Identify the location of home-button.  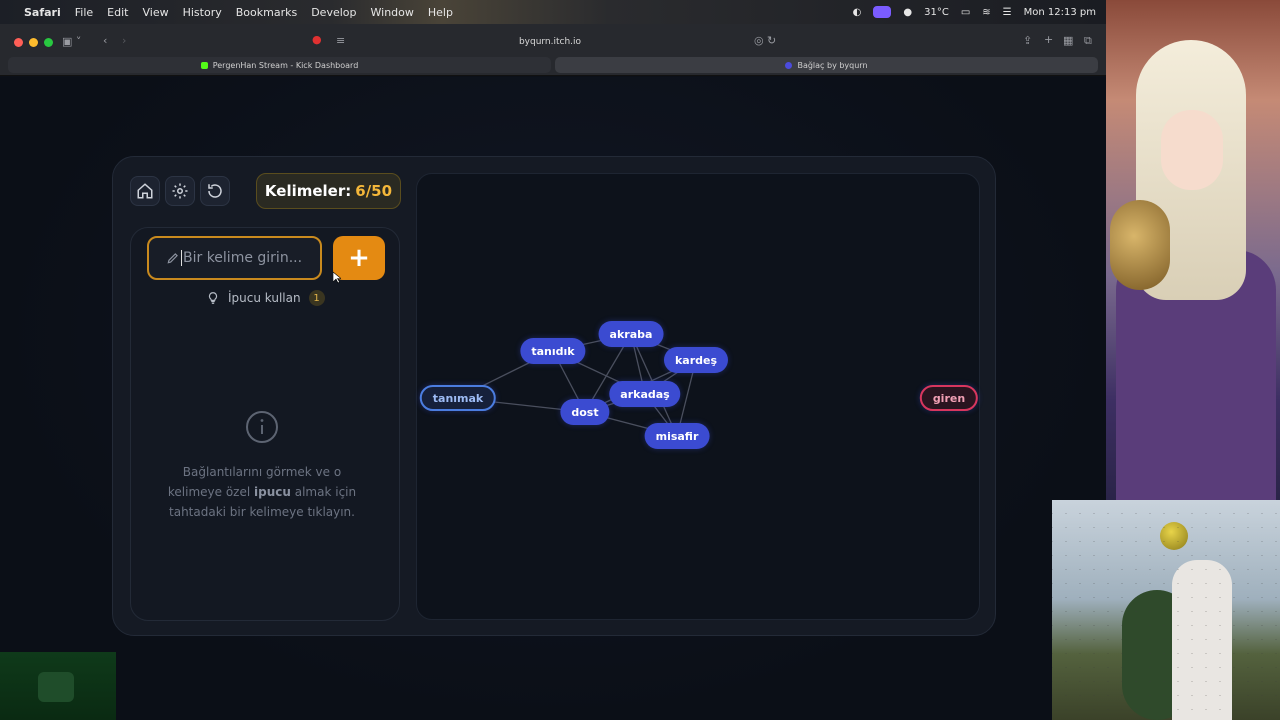
(145, 191).